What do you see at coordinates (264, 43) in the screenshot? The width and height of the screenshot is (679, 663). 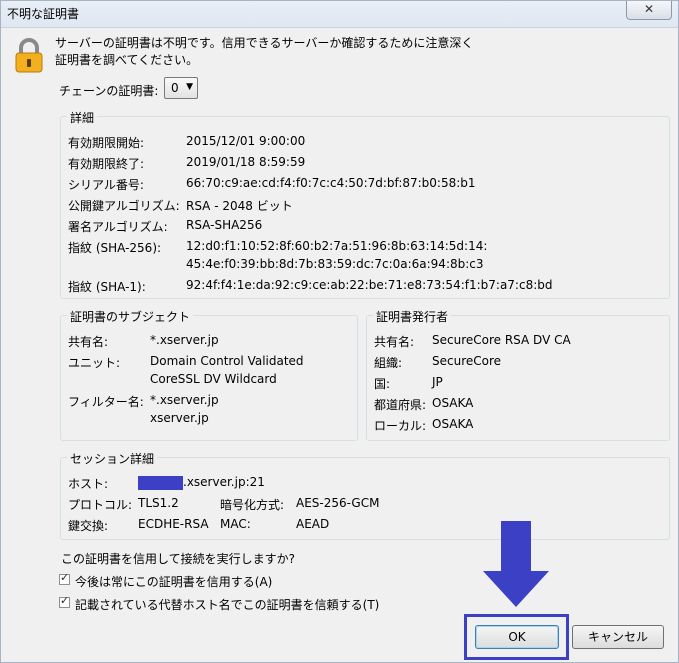 I see `warning-line-1: サーバーの証明書は不明です。信用できるサーバーか確認するために注意深く` at bounding box center [264, 43].